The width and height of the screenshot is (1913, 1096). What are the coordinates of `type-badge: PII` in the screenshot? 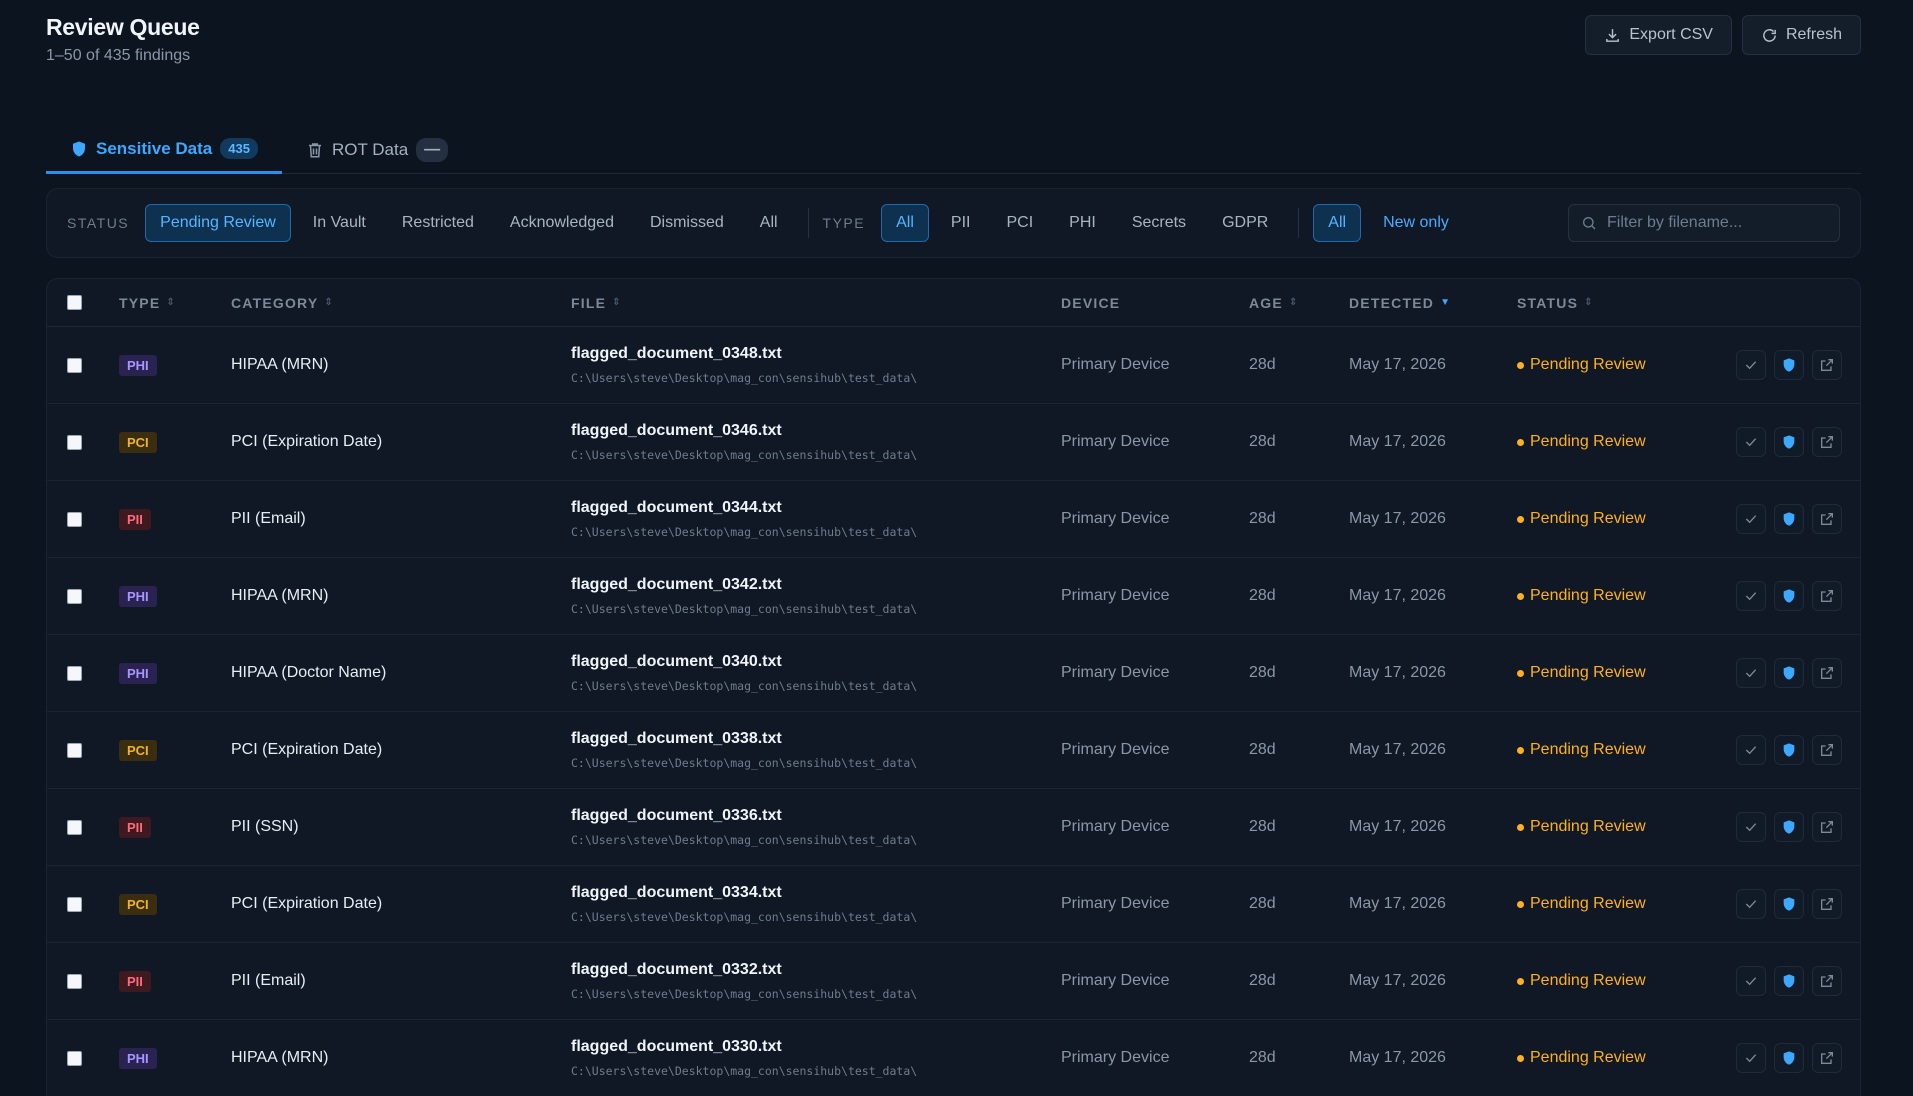 It's located at (135, 519).